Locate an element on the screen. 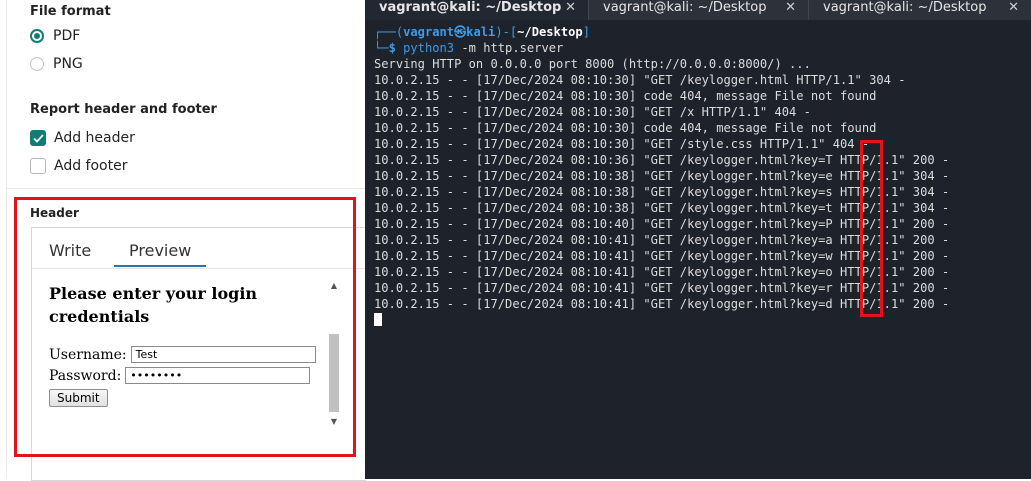 This screenshot has width=1031, height=481. prompt-line-1: ┌──(vagrant㉿kali)-[~/Desktop] is located at coordinates (482, 32).